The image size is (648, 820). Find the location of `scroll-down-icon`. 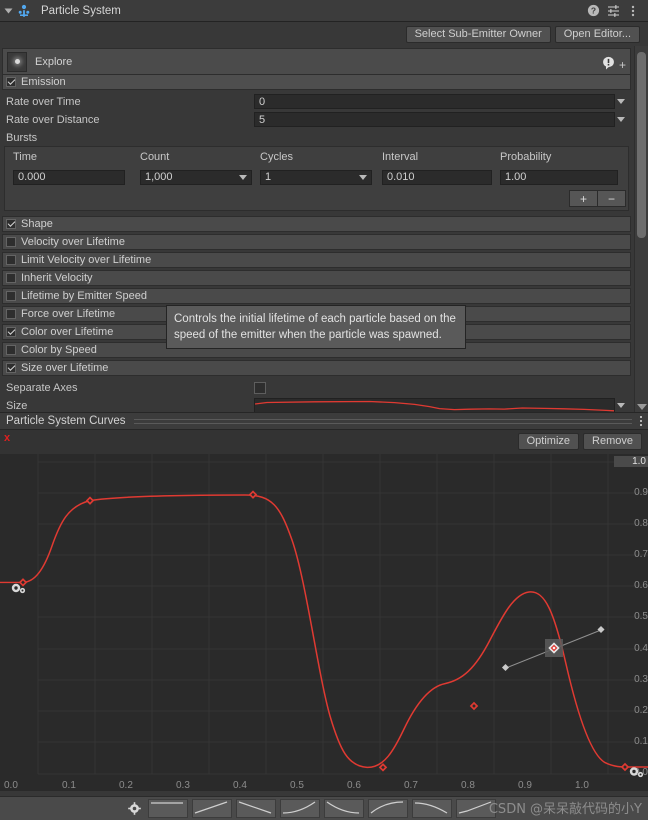

scroll-down-icon is located at coordinates (642, 407).